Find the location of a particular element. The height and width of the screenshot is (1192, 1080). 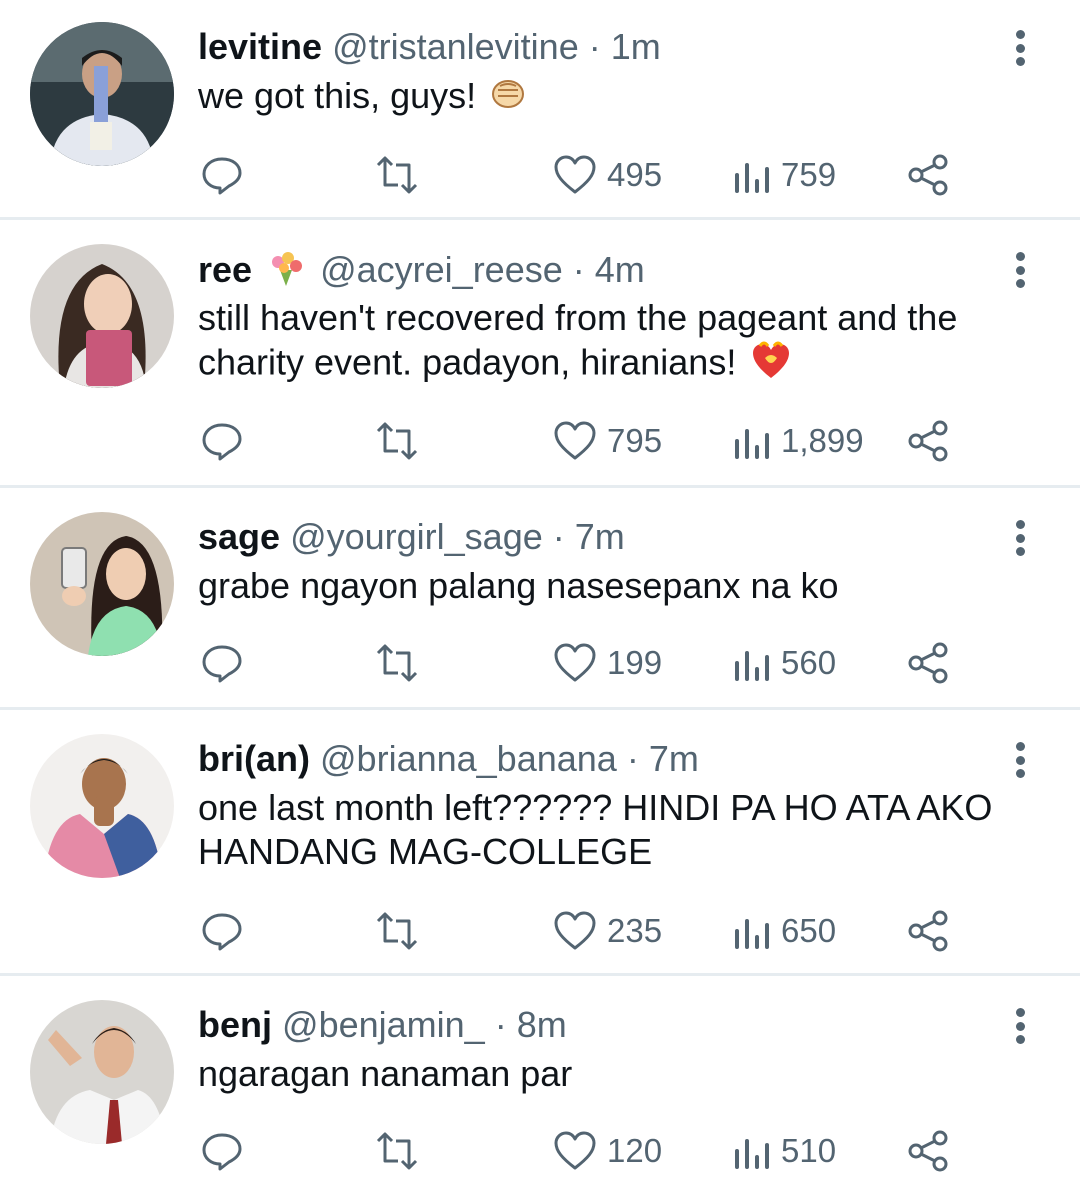

views-button: 560 is located at coordinates (784, 663).